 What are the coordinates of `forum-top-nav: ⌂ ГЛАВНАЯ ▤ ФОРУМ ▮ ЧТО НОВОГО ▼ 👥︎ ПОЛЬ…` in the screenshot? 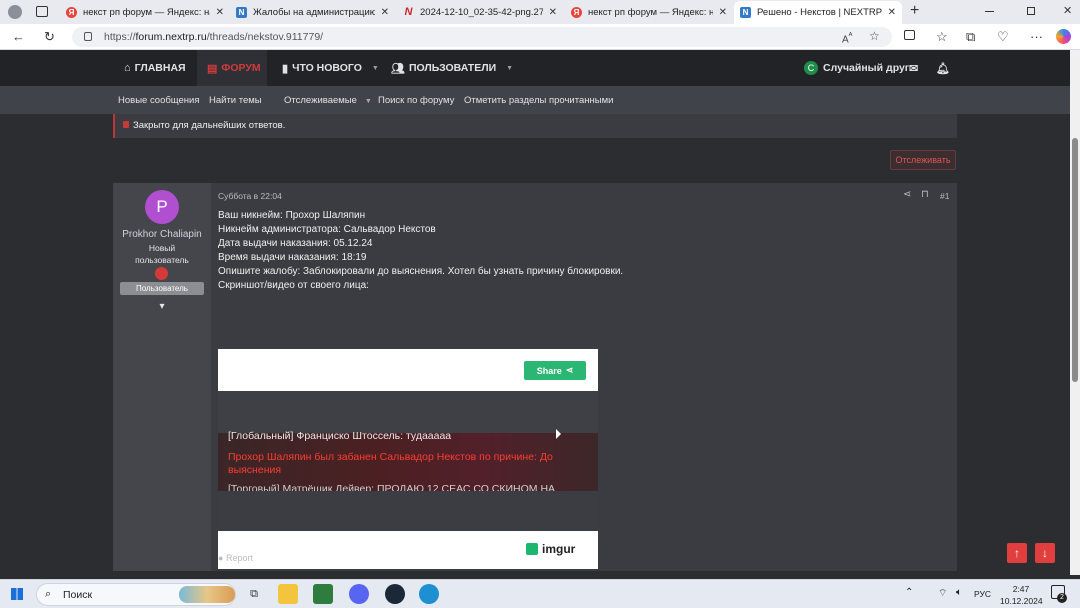 It's located at (535, 68).